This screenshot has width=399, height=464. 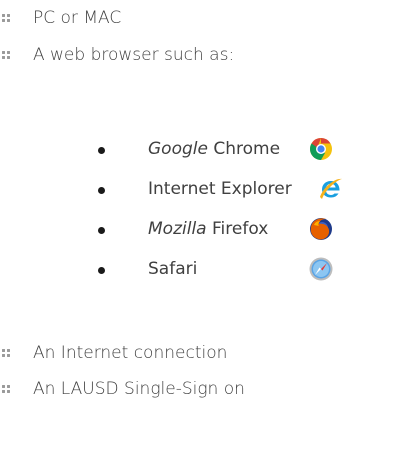 I want to click on browser-label: Mozilla Firefox, so click(x=208, y=229).